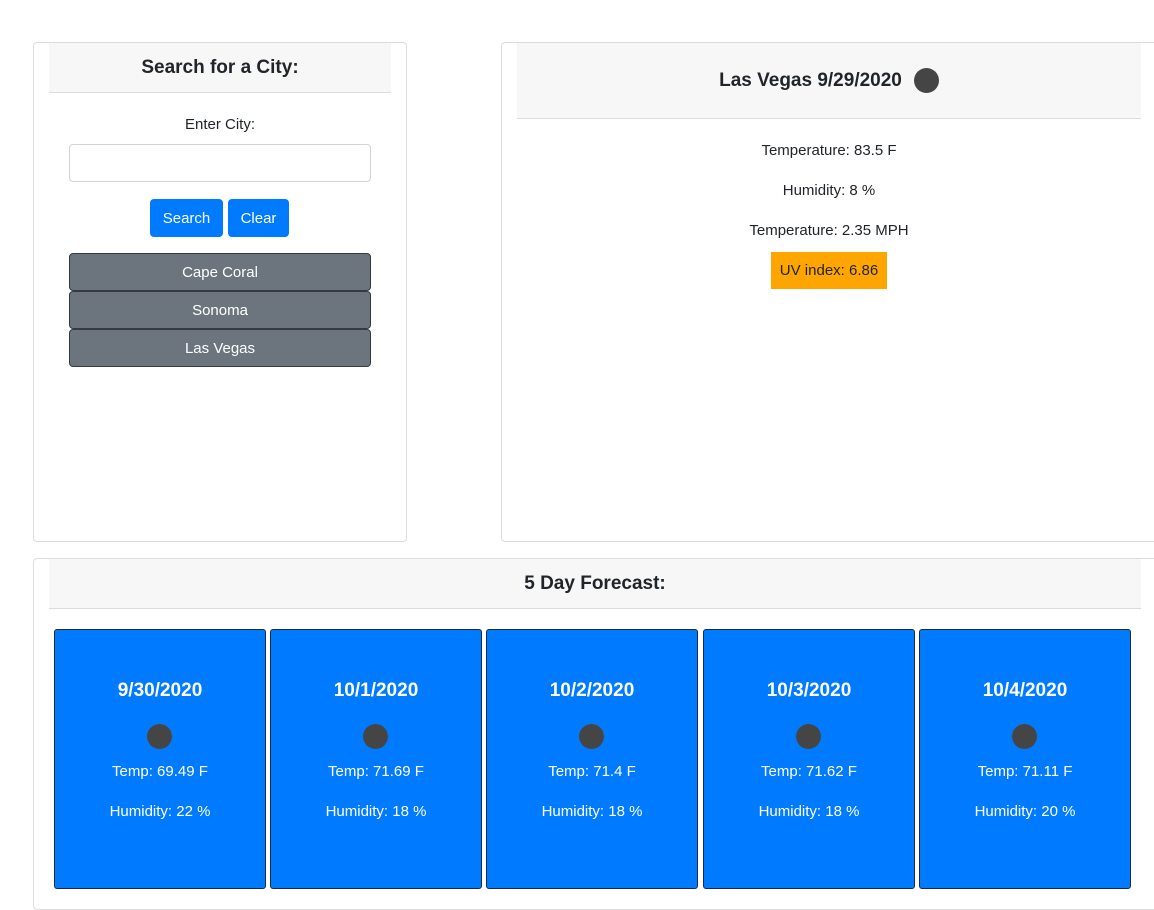 The image size is (1154, 910). What do you see at coordinates (376, 771) in the screenshot?
I see `forecast-temp: Temp: 71.69 F` at bounding box center [376, 771].